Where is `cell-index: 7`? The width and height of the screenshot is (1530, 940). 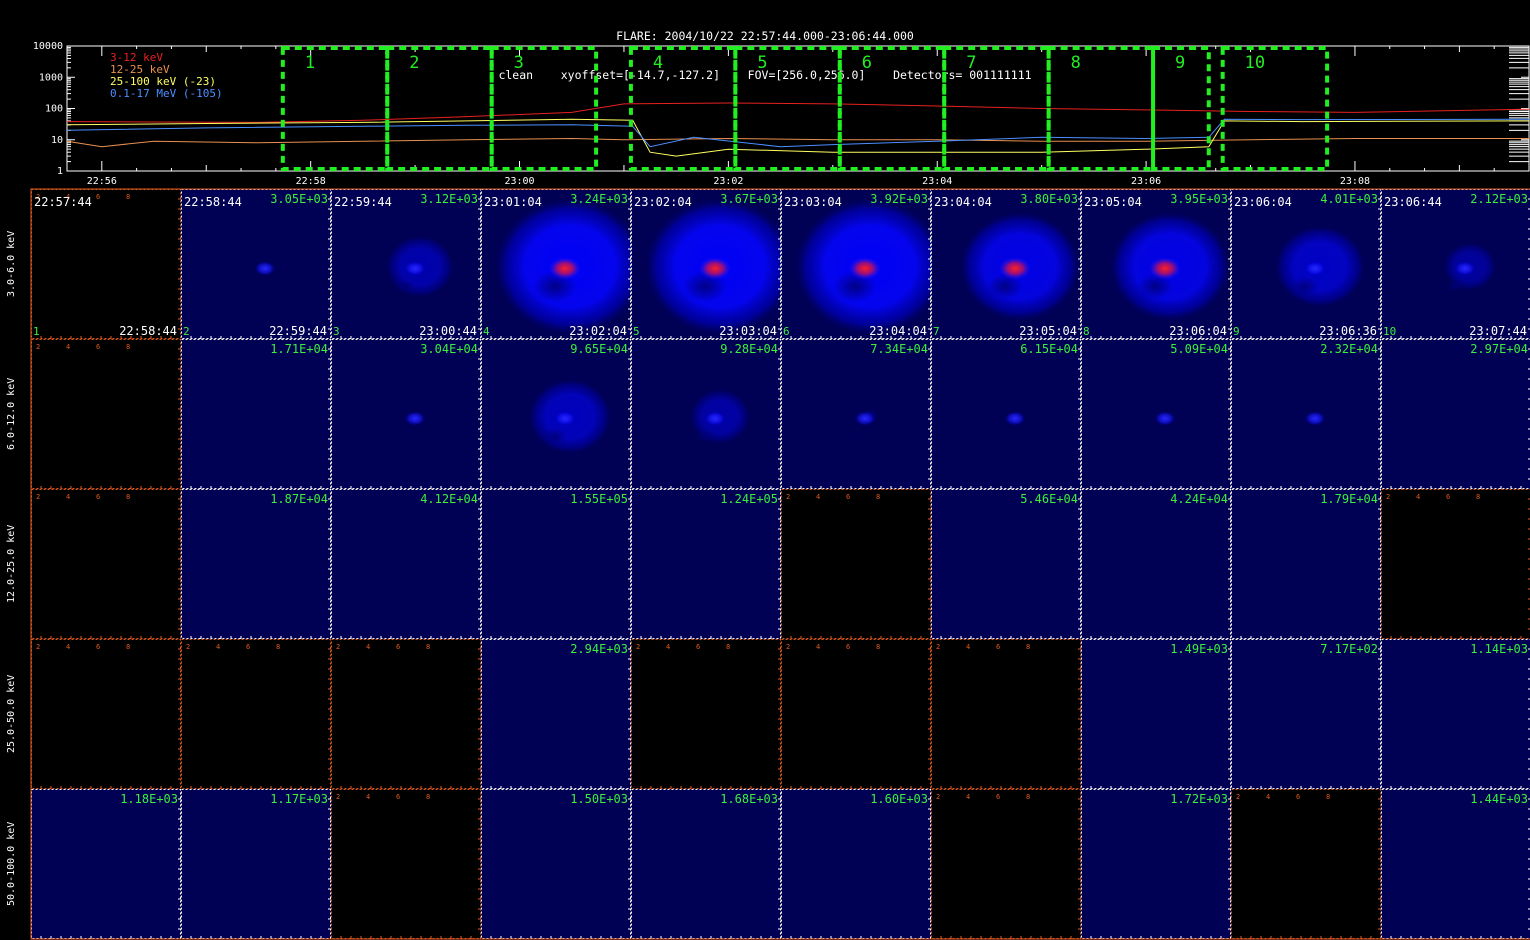 cell-index: 7 is located at coordinates (936, 331).